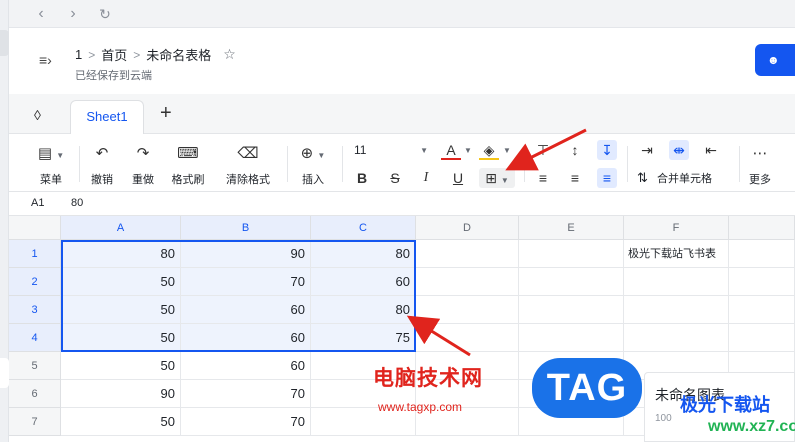 This screenshot has height=442, width=795. Describe the element at coordinates (676, 228) in the screenshot. I see `column-header-f: F` at that location.